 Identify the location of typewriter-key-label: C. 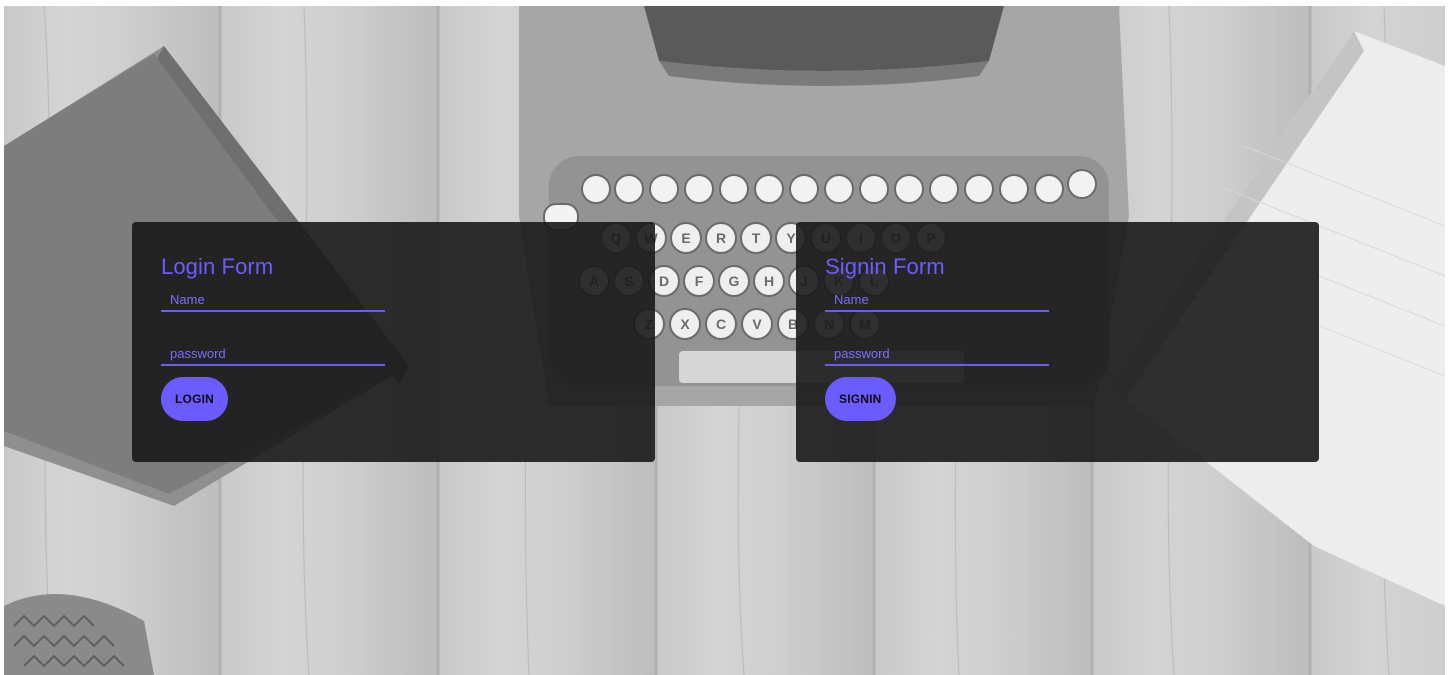
(721, 324).